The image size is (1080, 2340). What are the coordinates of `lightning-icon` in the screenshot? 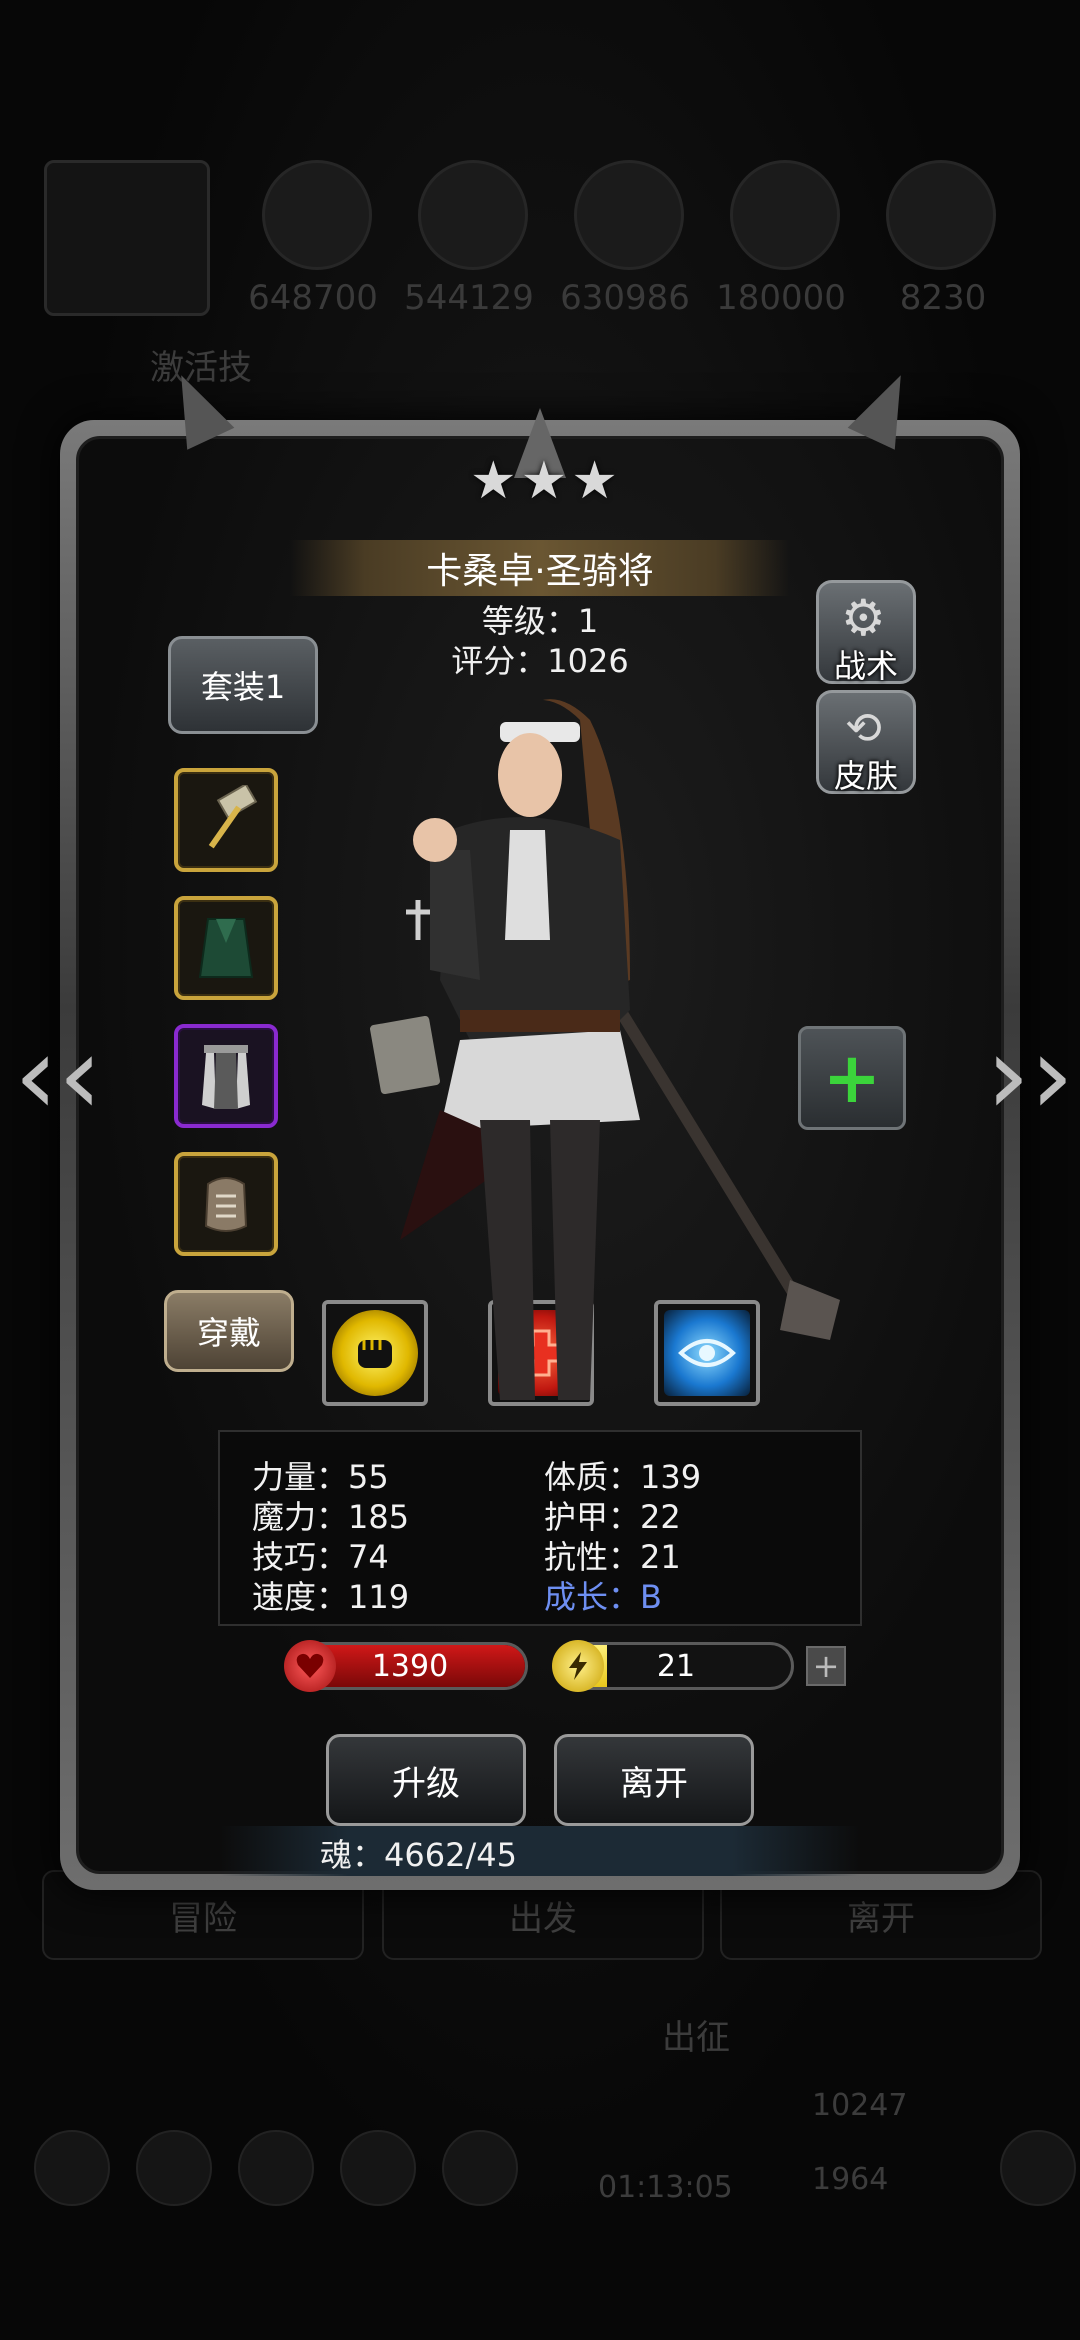 It's located at (578, 1666).